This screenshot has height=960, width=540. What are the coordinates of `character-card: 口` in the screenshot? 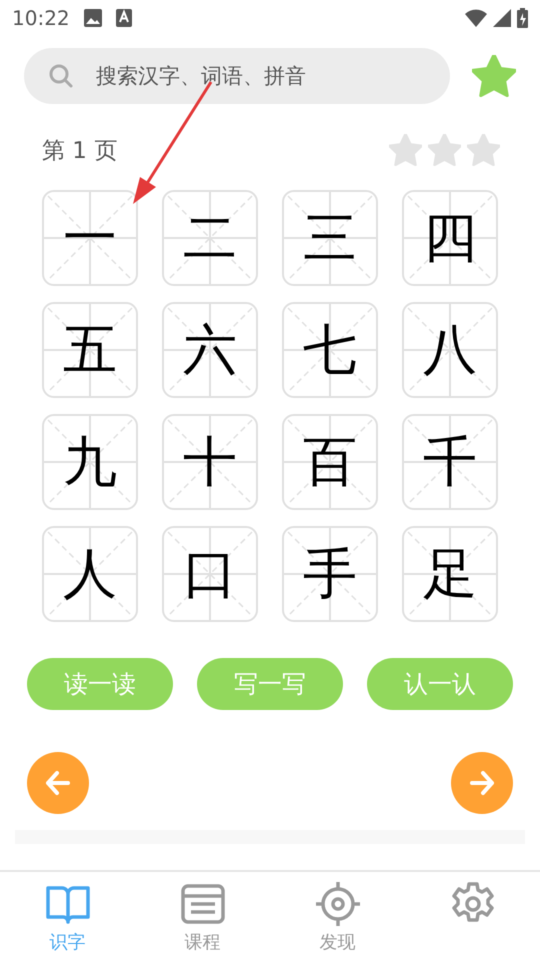 It's located at (210, 574).